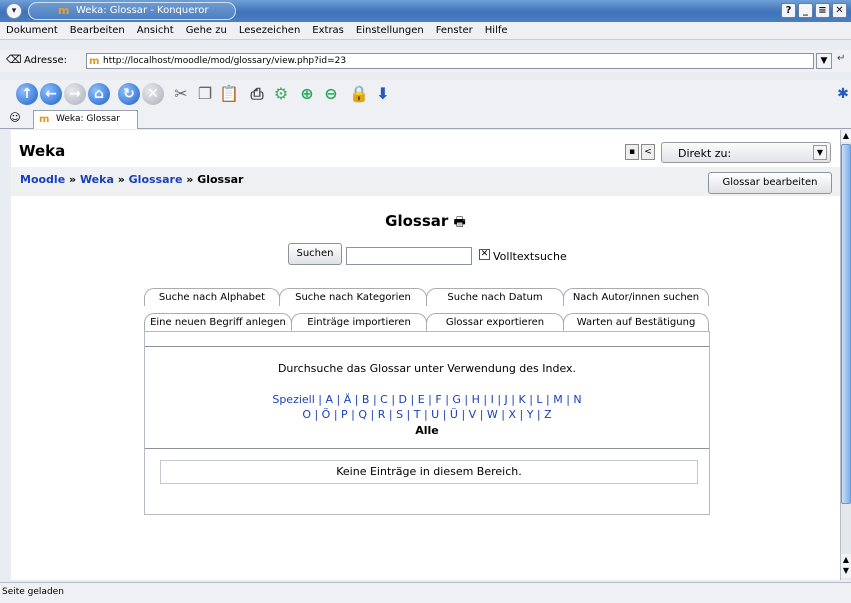 The image size is (851, 603). Describe the element at coordinates (390, 30) in the screenshot. I see `menu-item-einstellungen: Einstellungen` at that location.